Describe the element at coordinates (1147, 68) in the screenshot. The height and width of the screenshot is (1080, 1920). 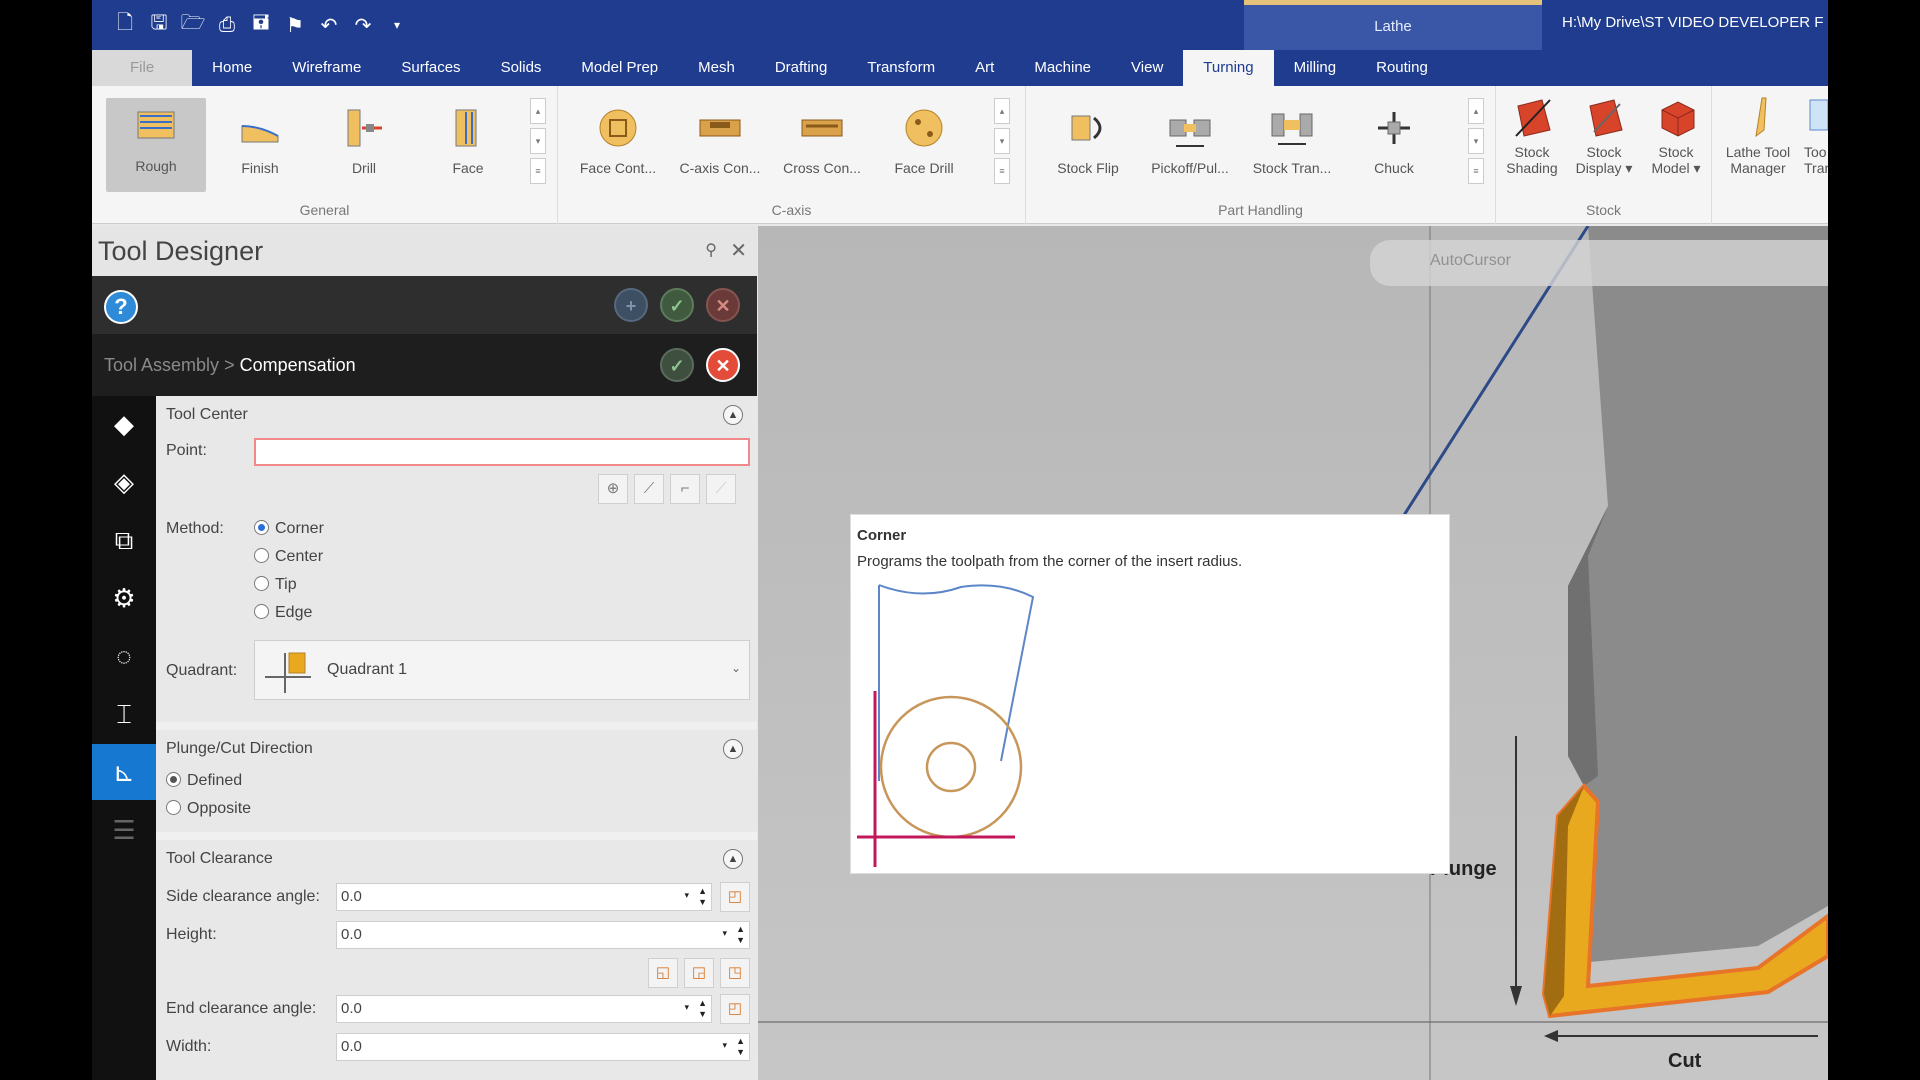
I see `tab-view: View` at that location.